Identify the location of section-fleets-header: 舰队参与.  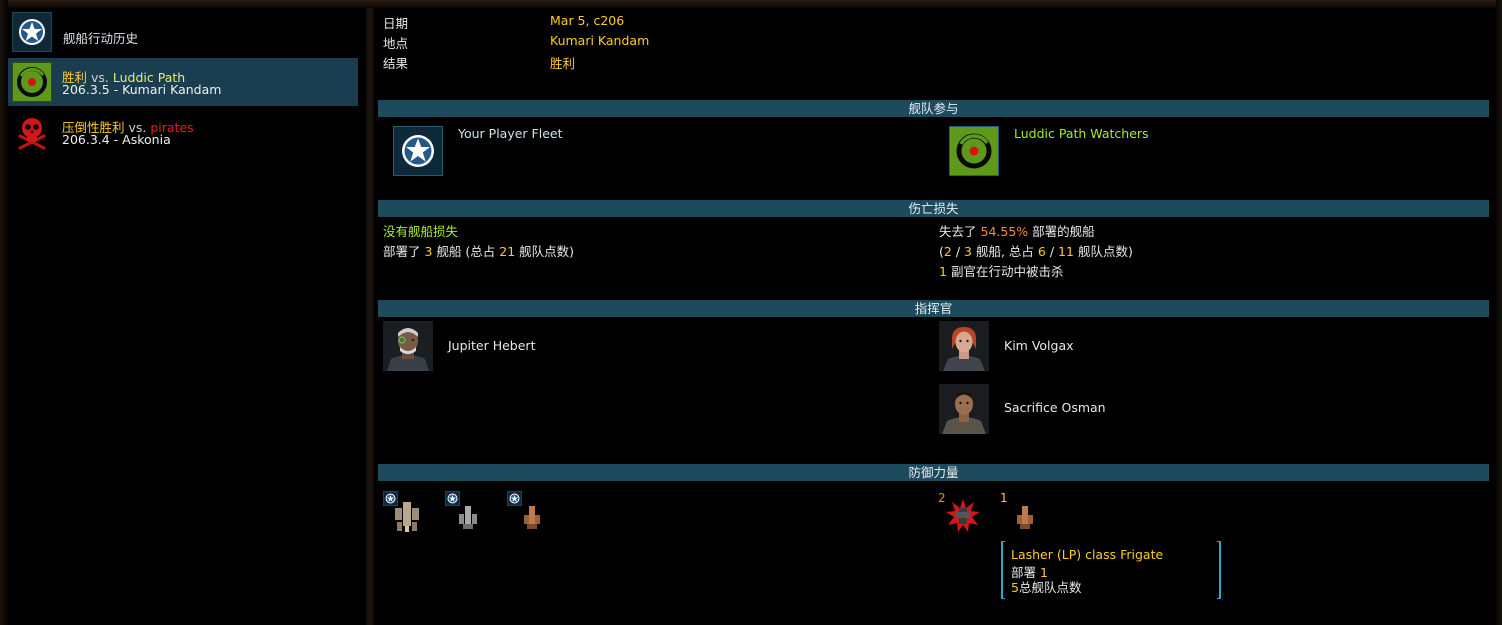
(933, 108).